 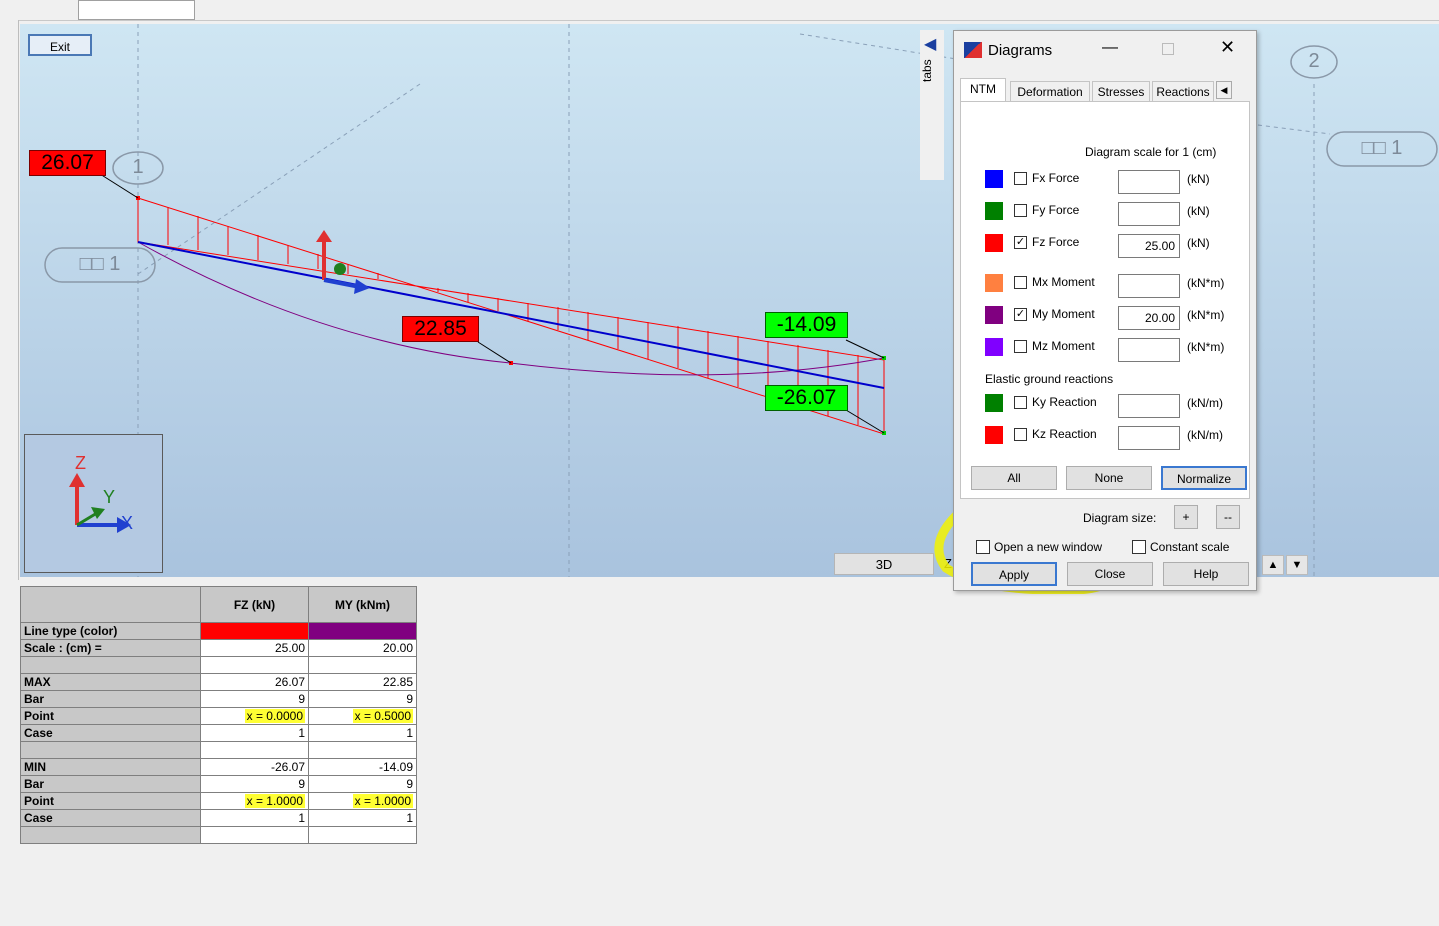 I want to click on structure-label-right-text: □□ 1, so click(x=1382, y=148).